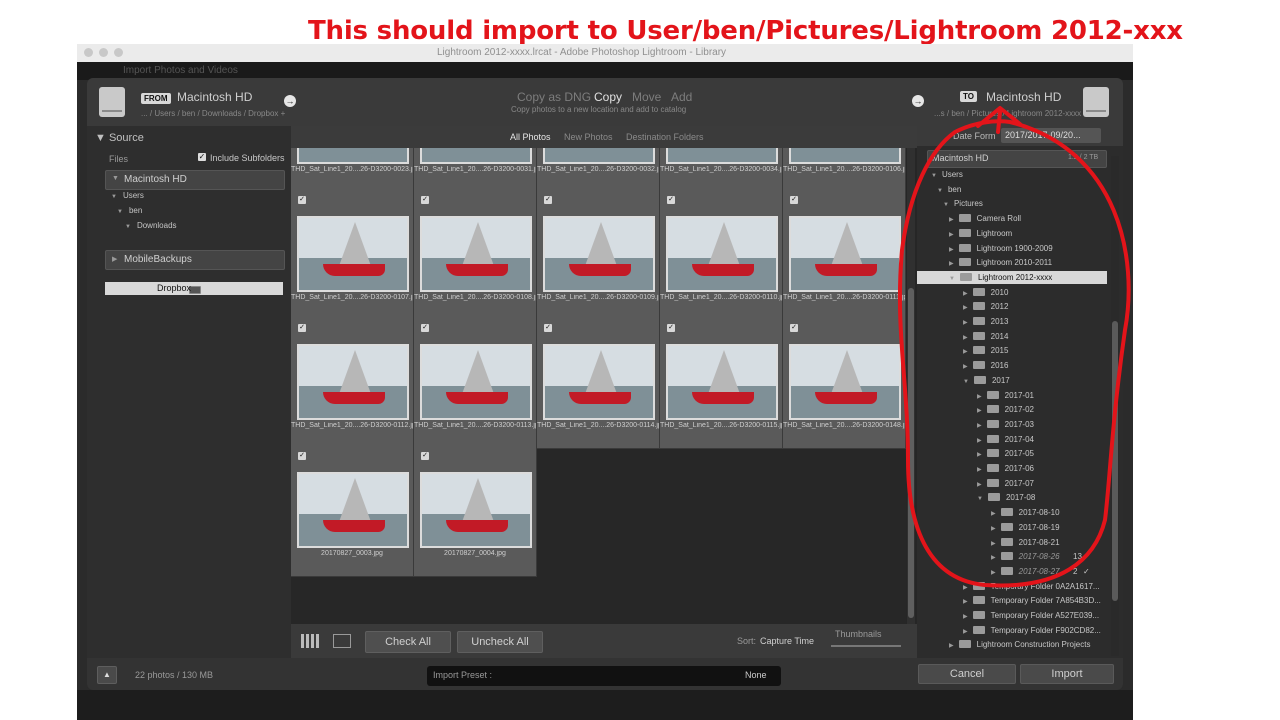 The image size is (1280, 720). Describe the element at coordinates (195, 260) in the screenshot. I see `source-volume-mobilebackups: ▶ MobileBackups` at that location.